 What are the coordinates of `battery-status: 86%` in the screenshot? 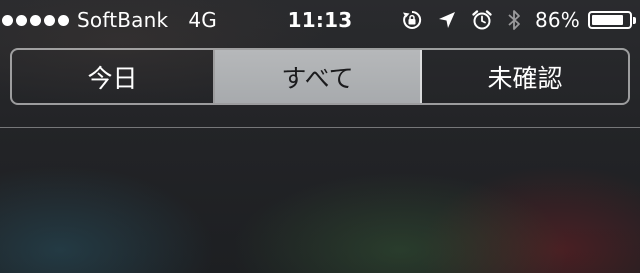 It's located at (585, 20).